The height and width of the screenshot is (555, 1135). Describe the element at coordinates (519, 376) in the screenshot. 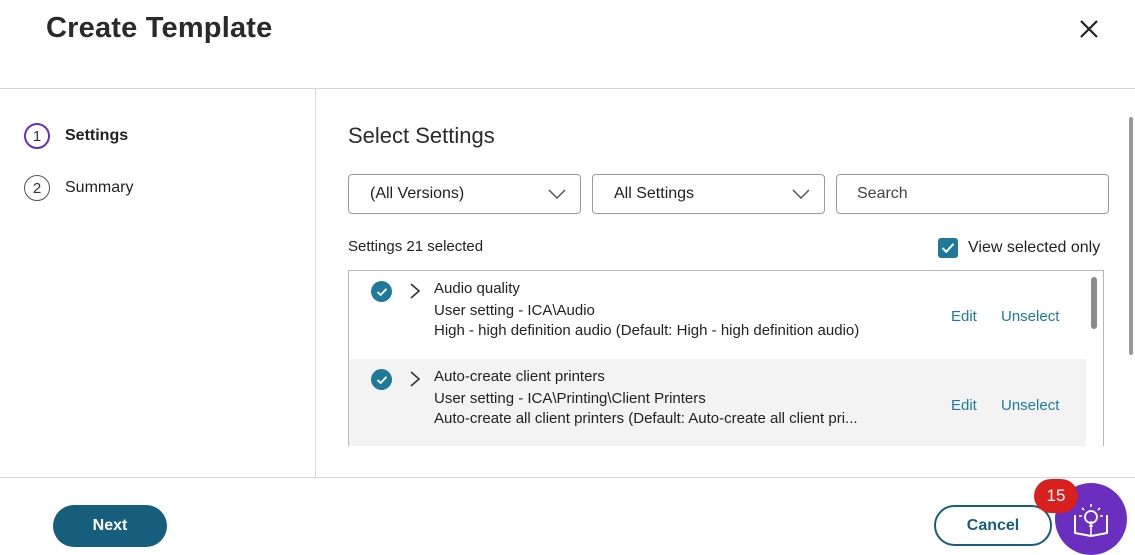

I see `setting-name: Auto-create client printers` at that location.